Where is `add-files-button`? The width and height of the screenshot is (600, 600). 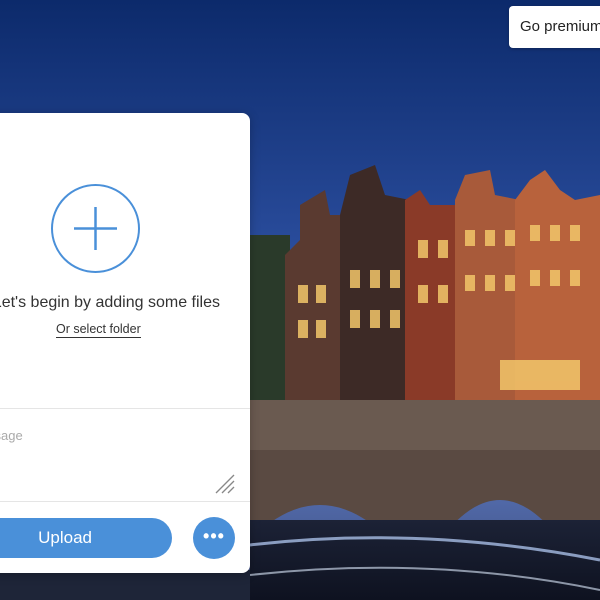
add-files-button is located at coordinates (95, 228).